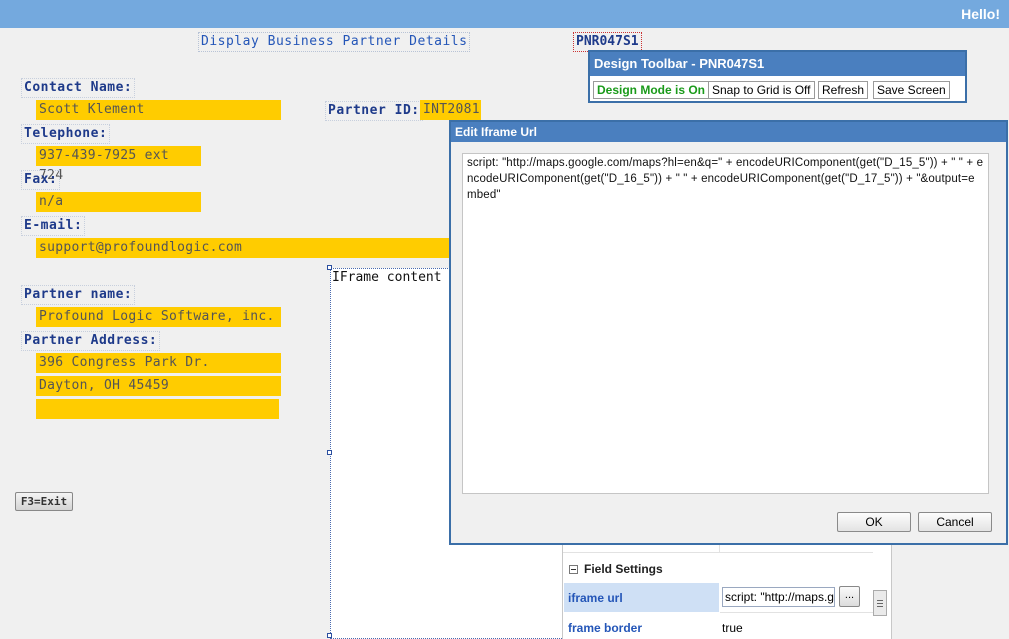 This screenshot has height=639, width=1009. What do you see at coordinates (118, 164) in the screenshot?
I see `telephone-field: 937-439-7925 ext 724` at bounding box center [118, 164].